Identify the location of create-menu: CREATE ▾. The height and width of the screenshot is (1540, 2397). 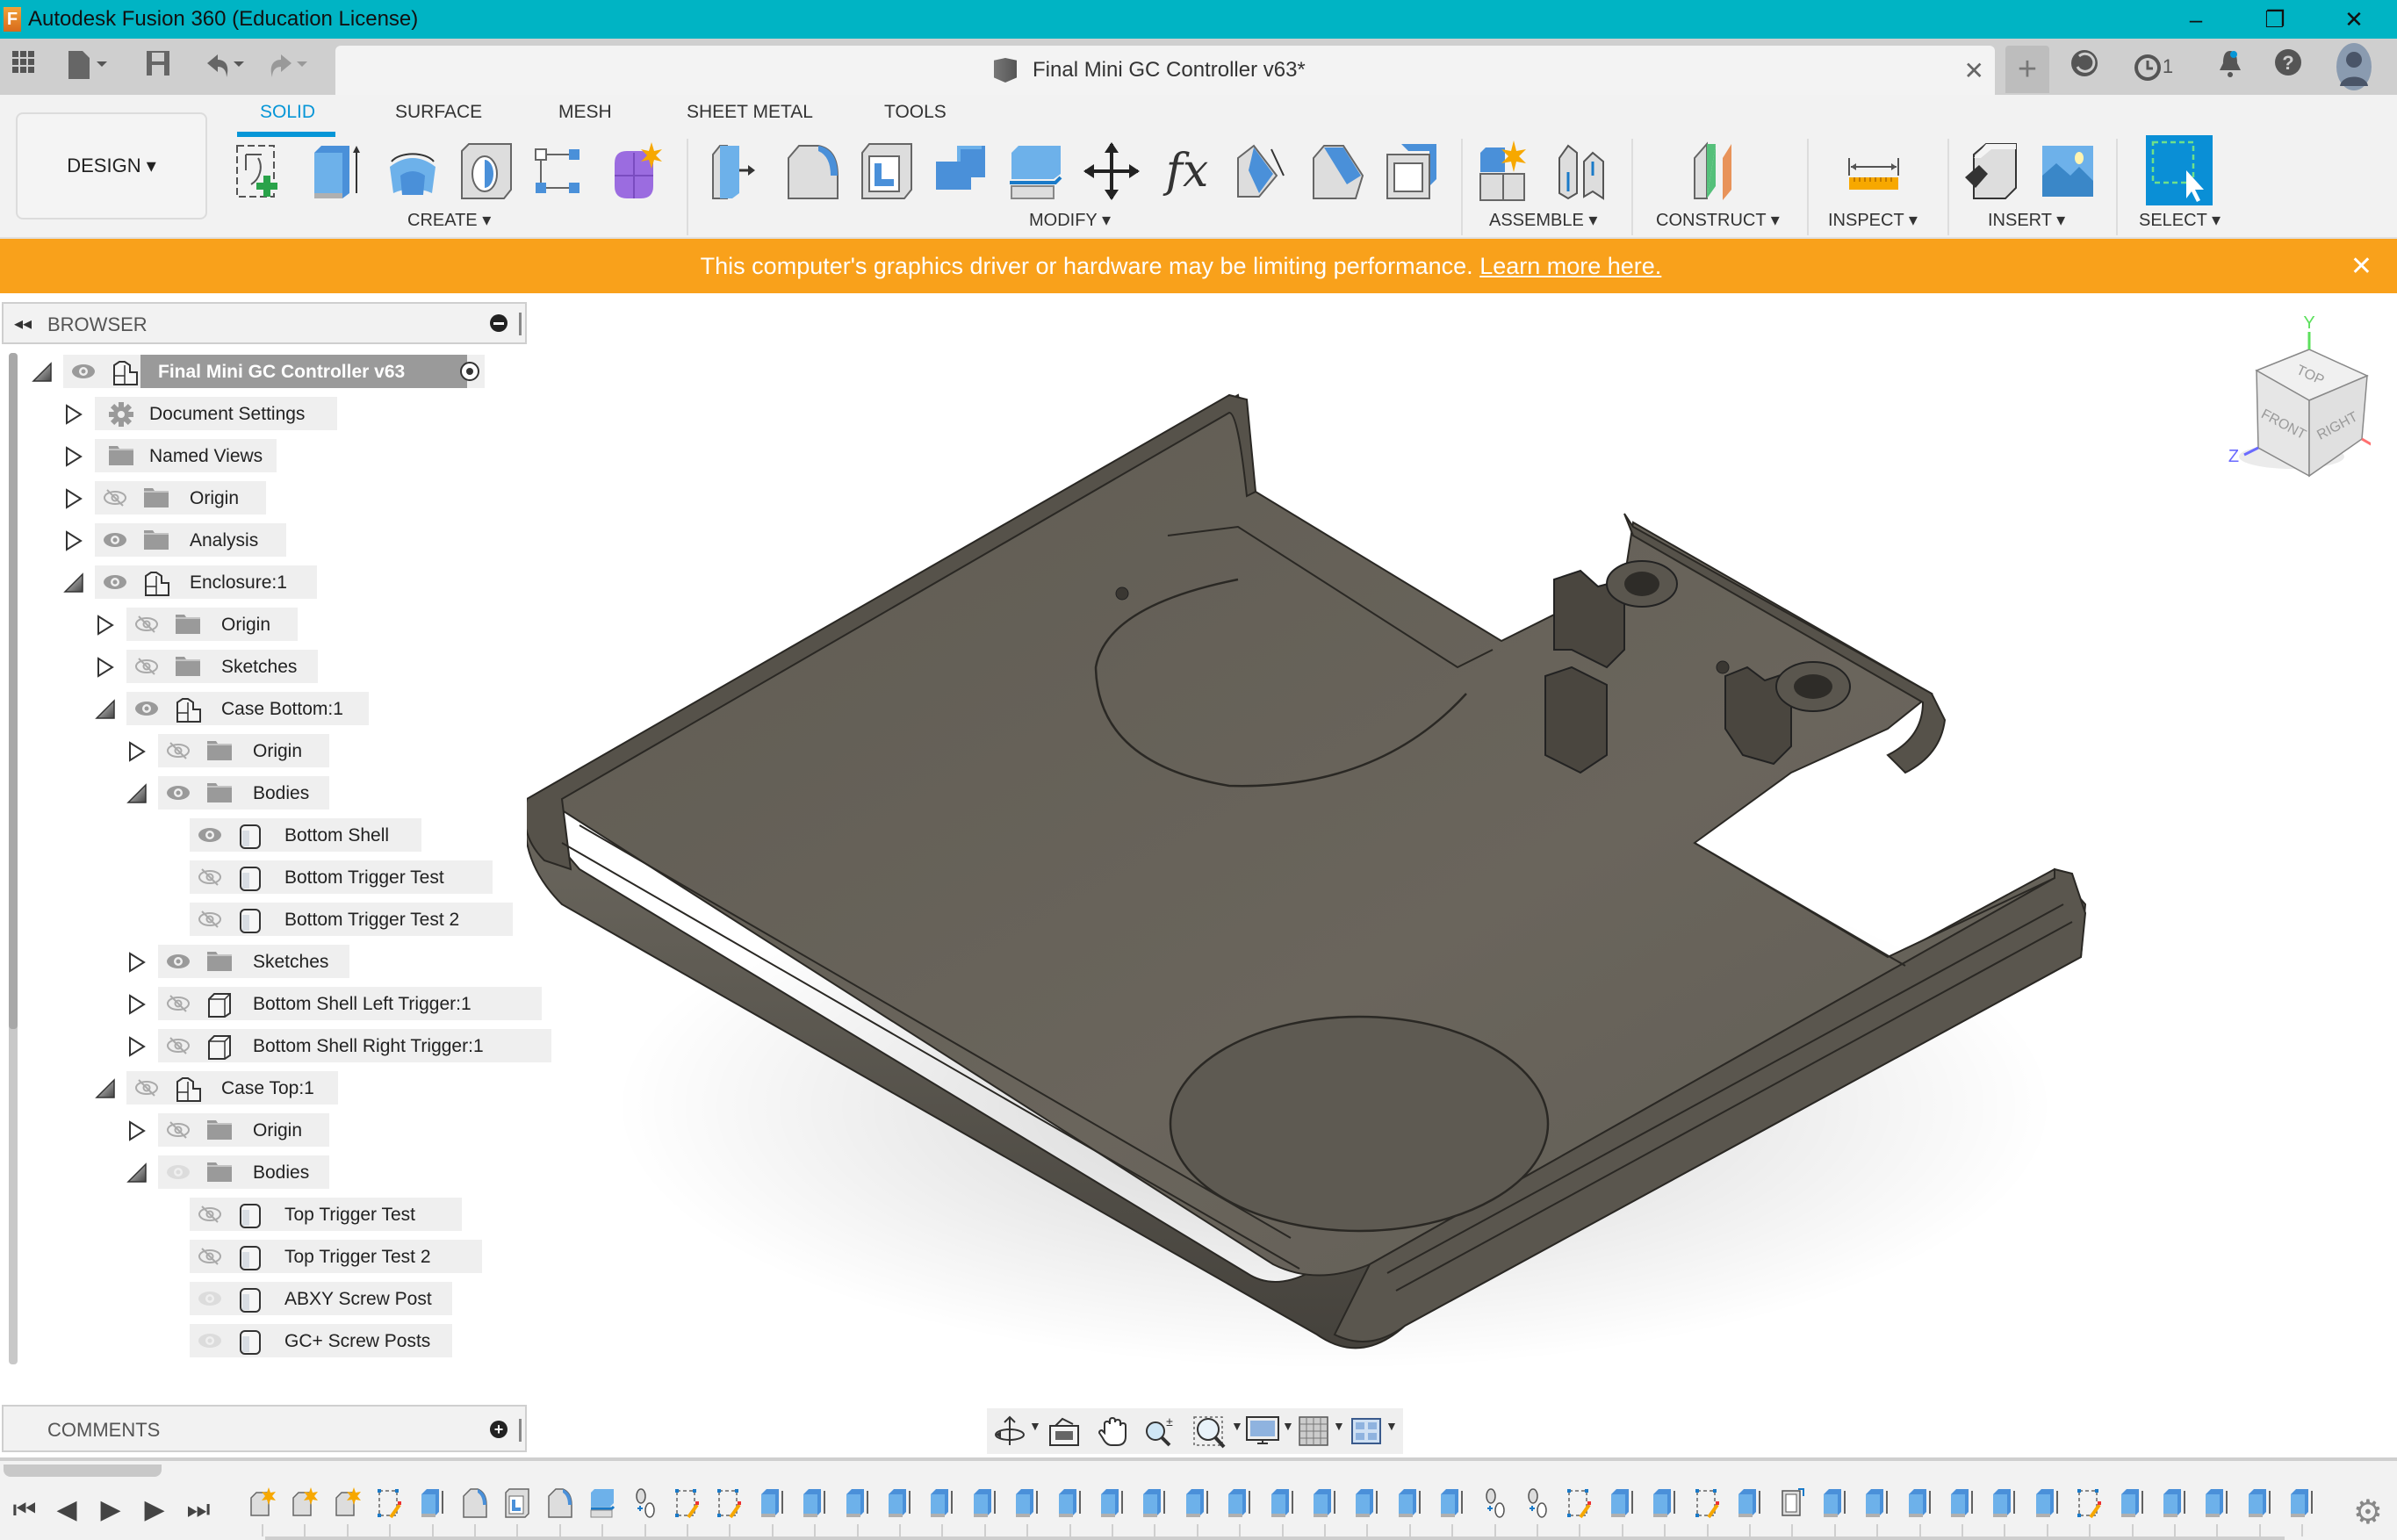
(449, 220).